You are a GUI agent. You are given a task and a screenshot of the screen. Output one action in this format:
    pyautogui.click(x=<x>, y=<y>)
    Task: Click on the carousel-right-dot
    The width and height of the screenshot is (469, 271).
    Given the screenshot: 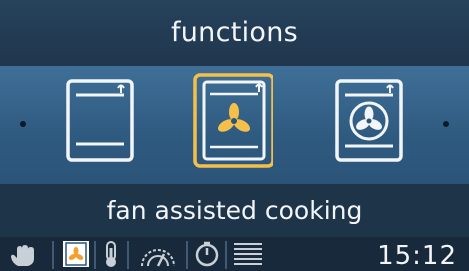 What is the action you would take?
    pyautogui.click(x=446, y=124)
    